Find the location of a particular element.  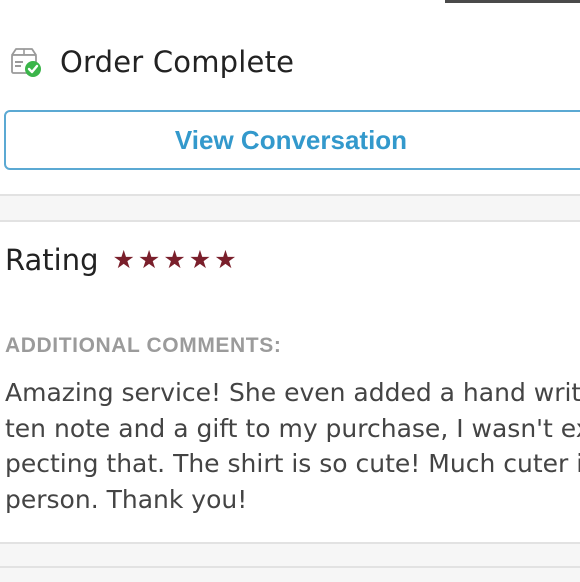

additional-comments-heading: ADDITIONAL COMMENTS: is located at coordinates (143, 345).